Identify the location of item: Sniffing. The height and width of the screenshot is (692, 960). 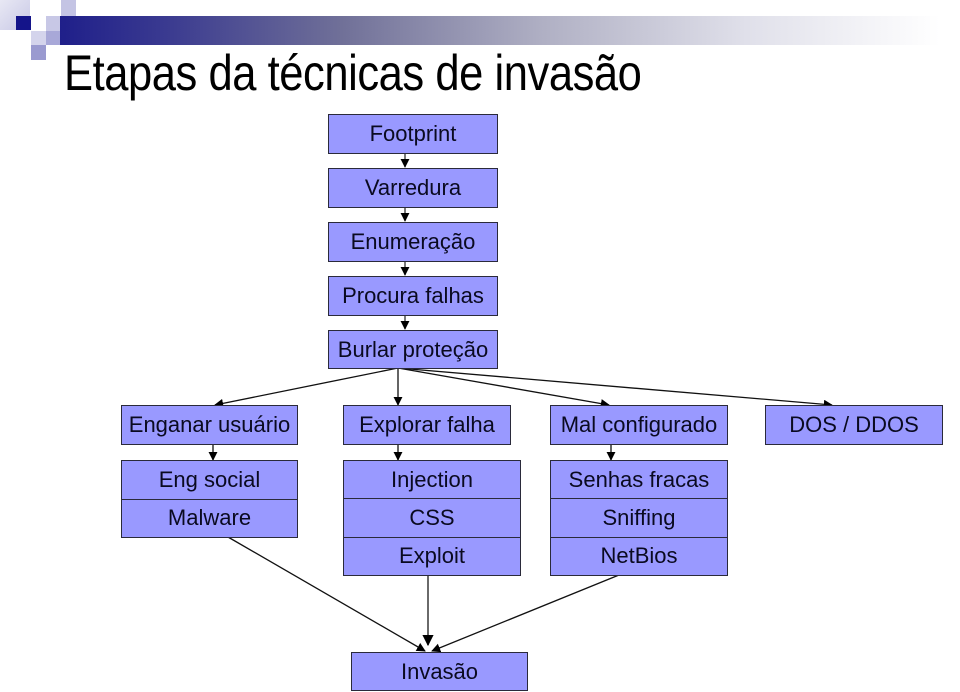
(639, 517).